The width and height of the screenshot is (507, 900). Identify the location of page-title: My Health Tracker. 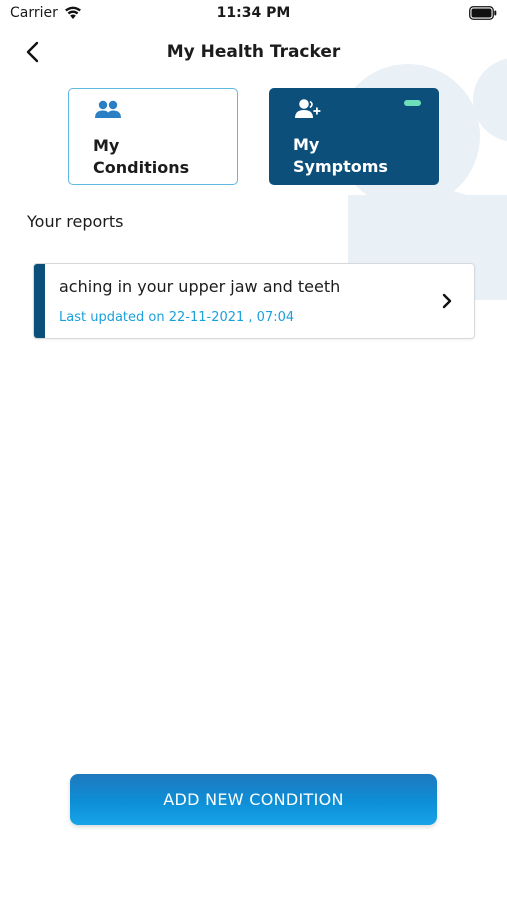
(253, 52).